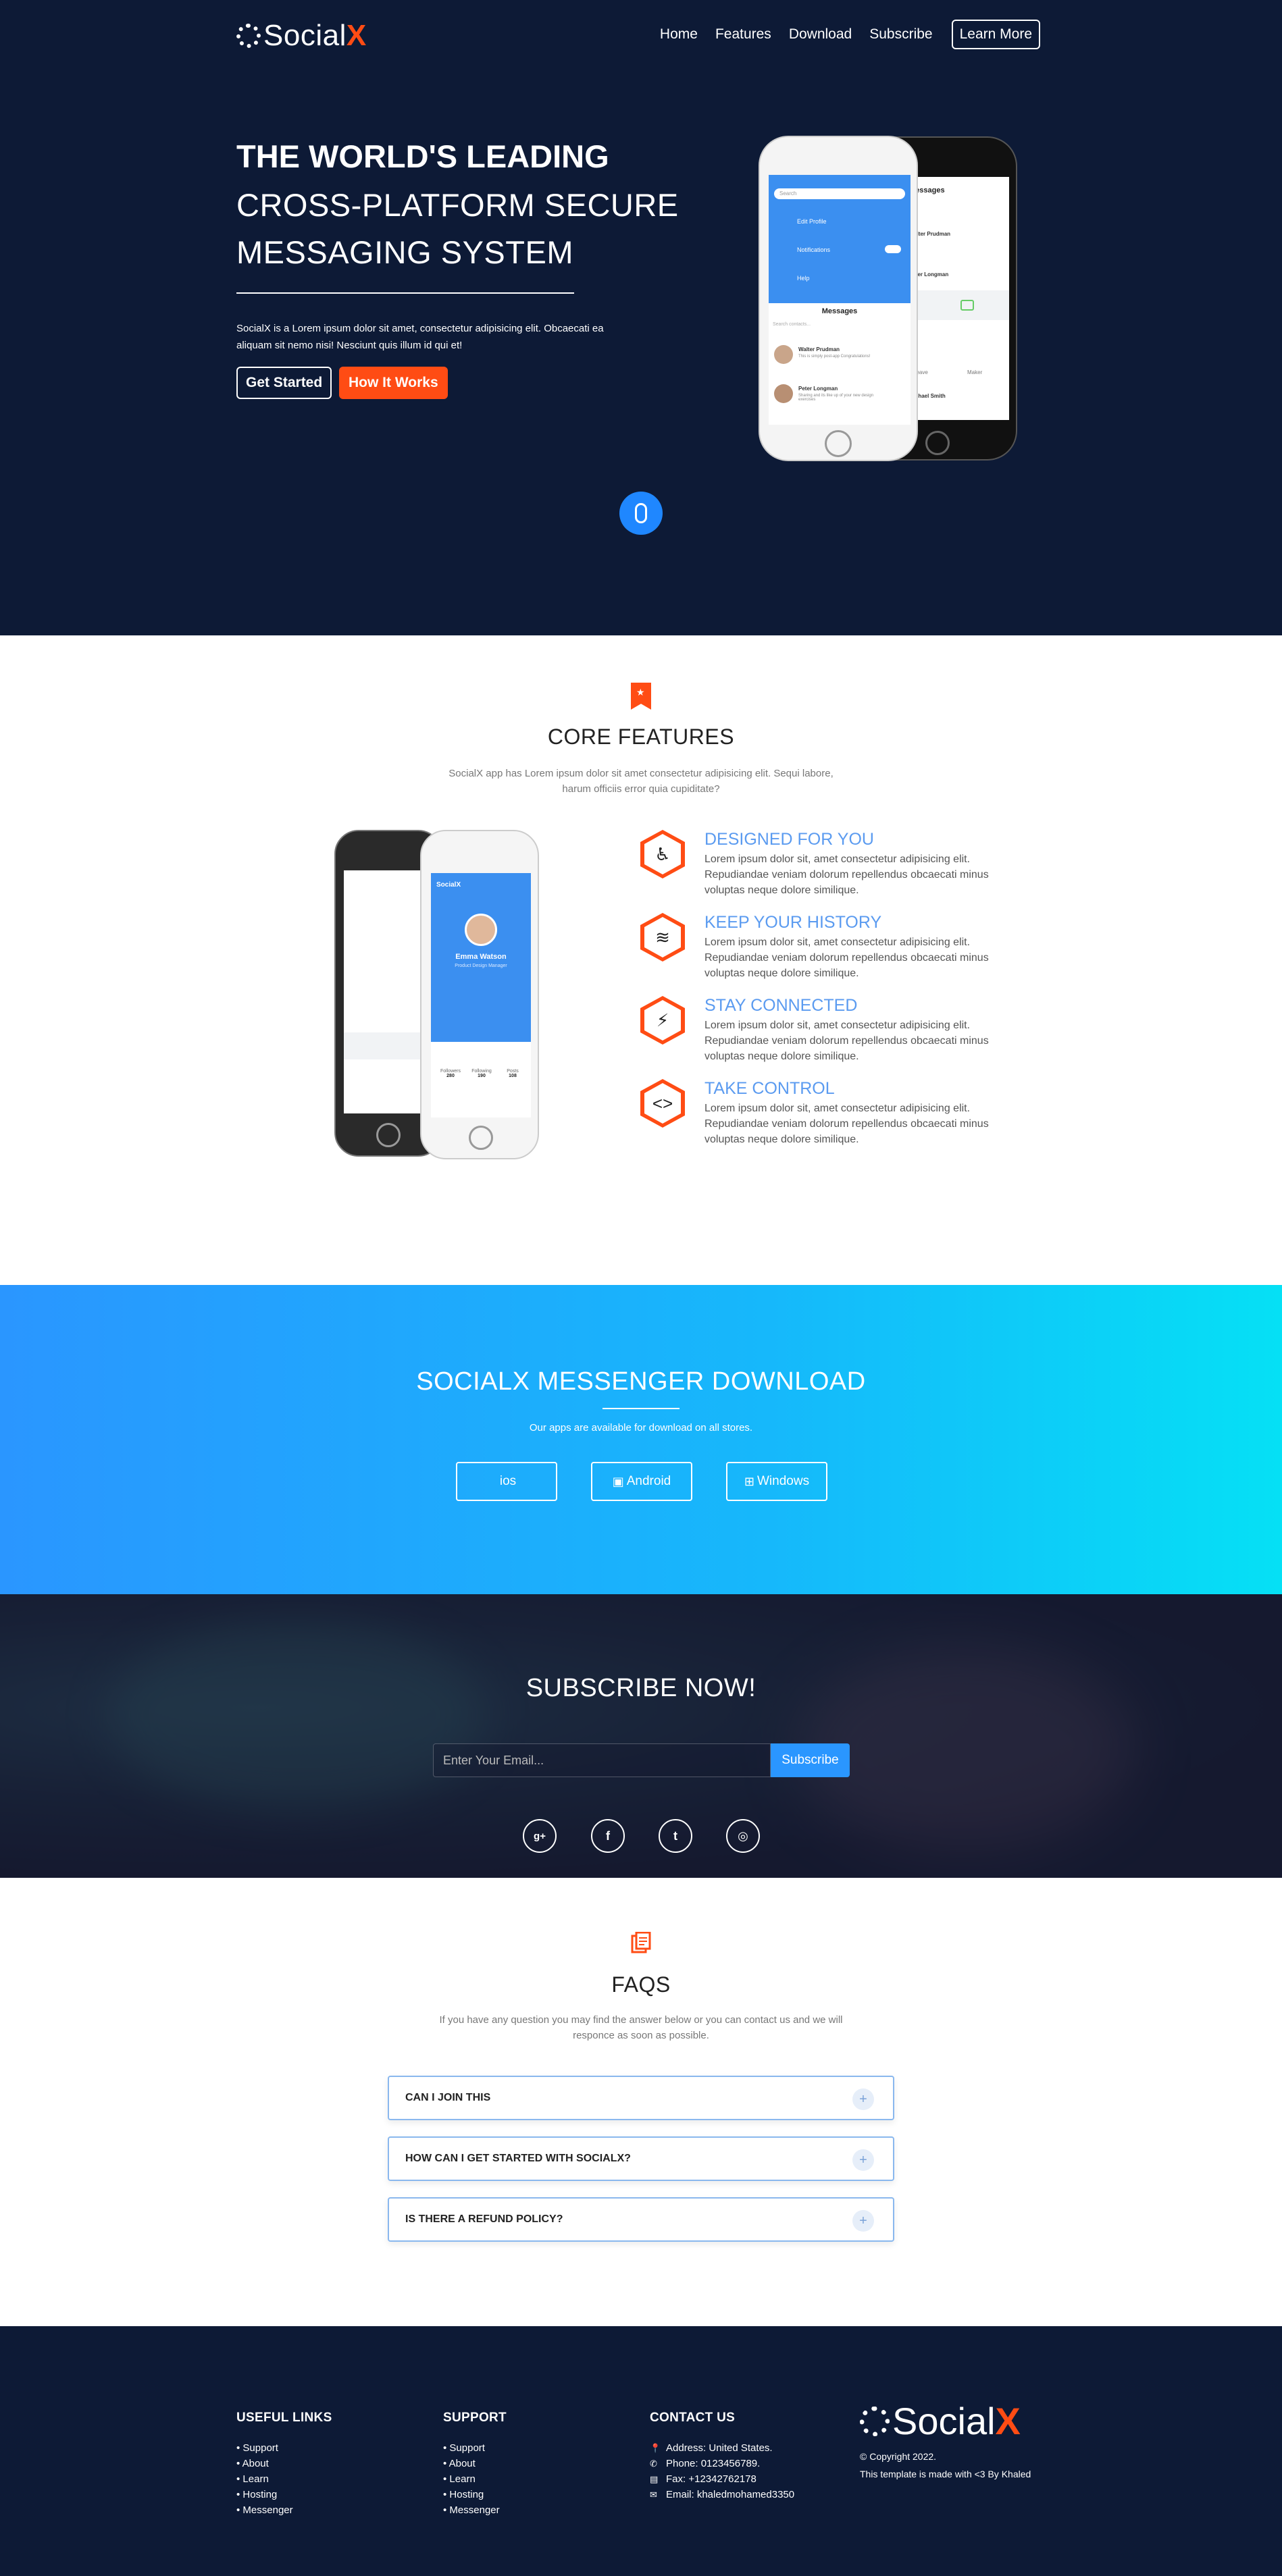 This screenshot has height=2576, width=1282. I want to click on envelope-icon: ✉, so click(653, 2495).